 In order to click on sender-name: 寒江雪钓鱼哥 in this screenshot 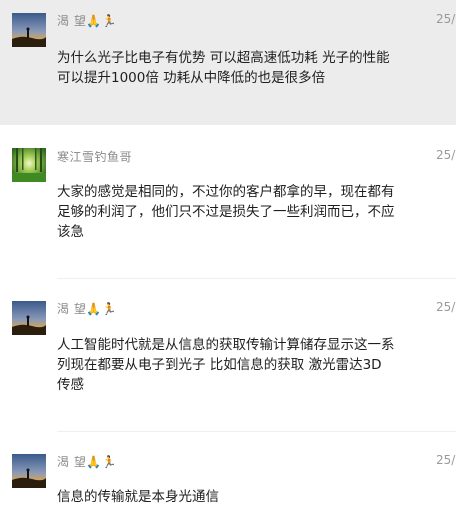, I will do `click(95, 157)`.